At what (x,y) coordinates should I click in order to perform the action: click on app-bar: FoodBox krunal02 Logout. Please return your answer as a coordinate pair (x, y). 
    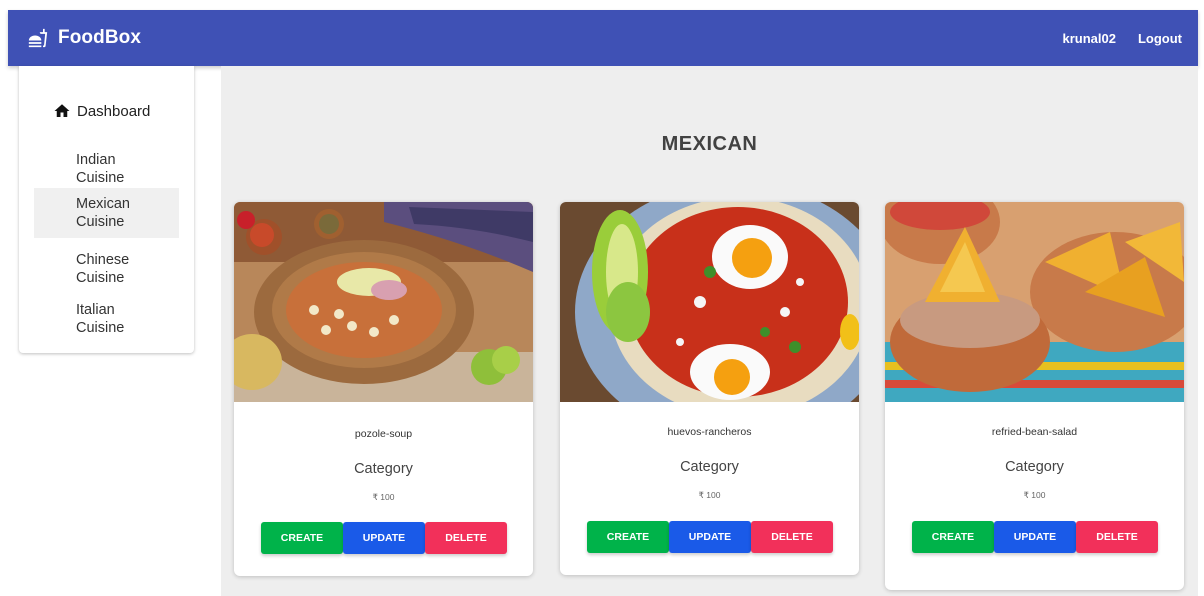
    Looking at the image, I should click on (603, 38).